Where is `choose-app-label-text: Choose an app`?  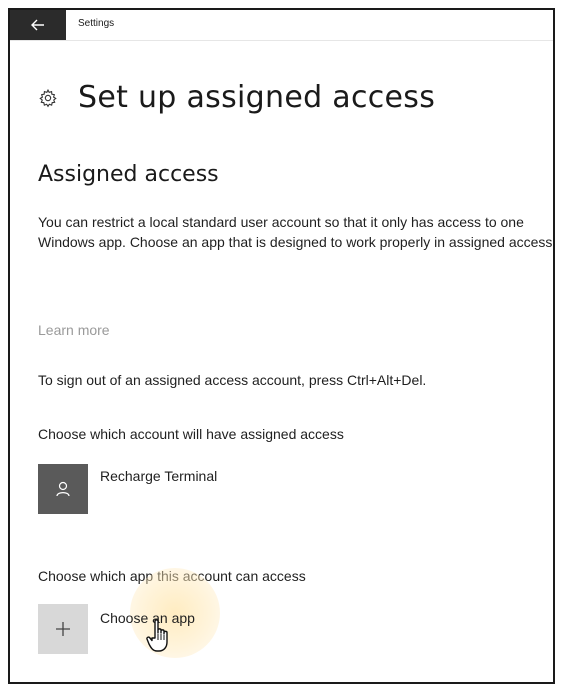
choose-app-label-text: Choose an app is located at coordinates (147, 618).